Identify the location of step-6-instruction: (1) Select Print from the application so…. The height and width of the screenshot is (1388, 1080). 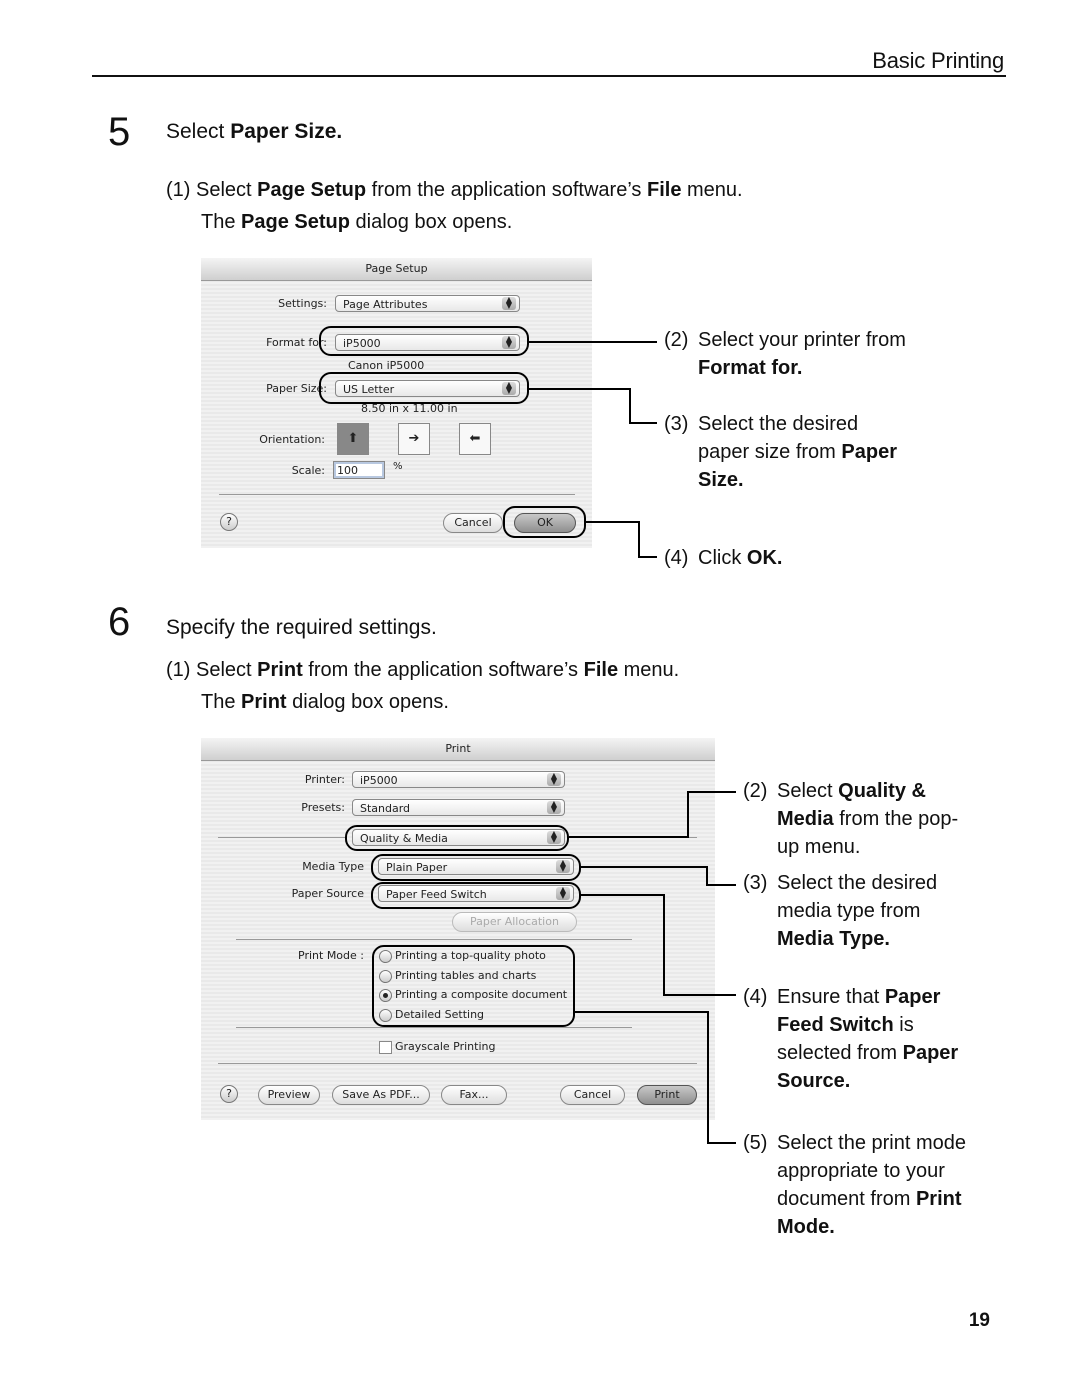
(422, 686).